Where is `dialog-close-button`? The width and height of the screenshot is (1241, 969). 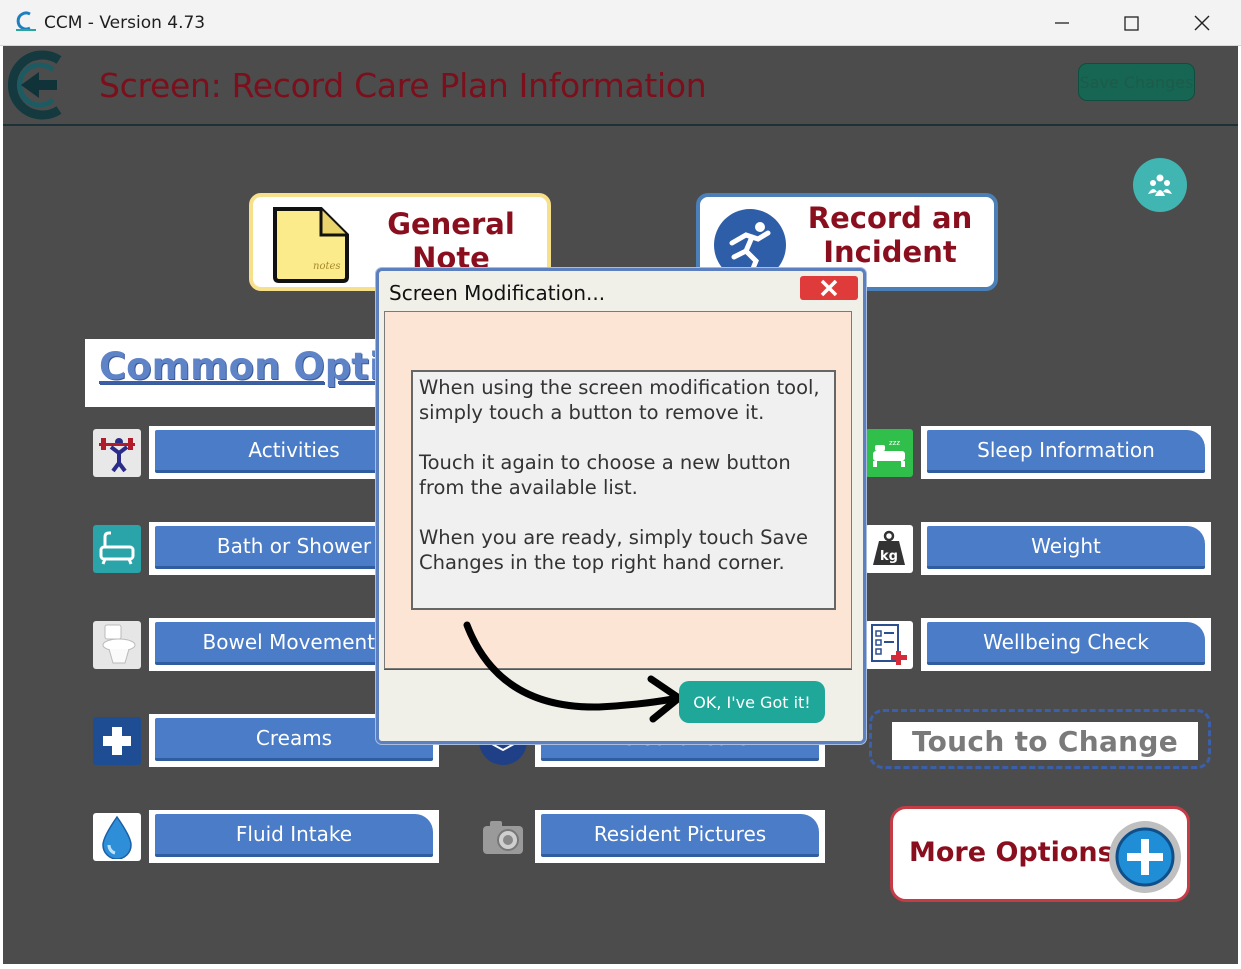
dialog-close-button is located at coordinates (829, 288).